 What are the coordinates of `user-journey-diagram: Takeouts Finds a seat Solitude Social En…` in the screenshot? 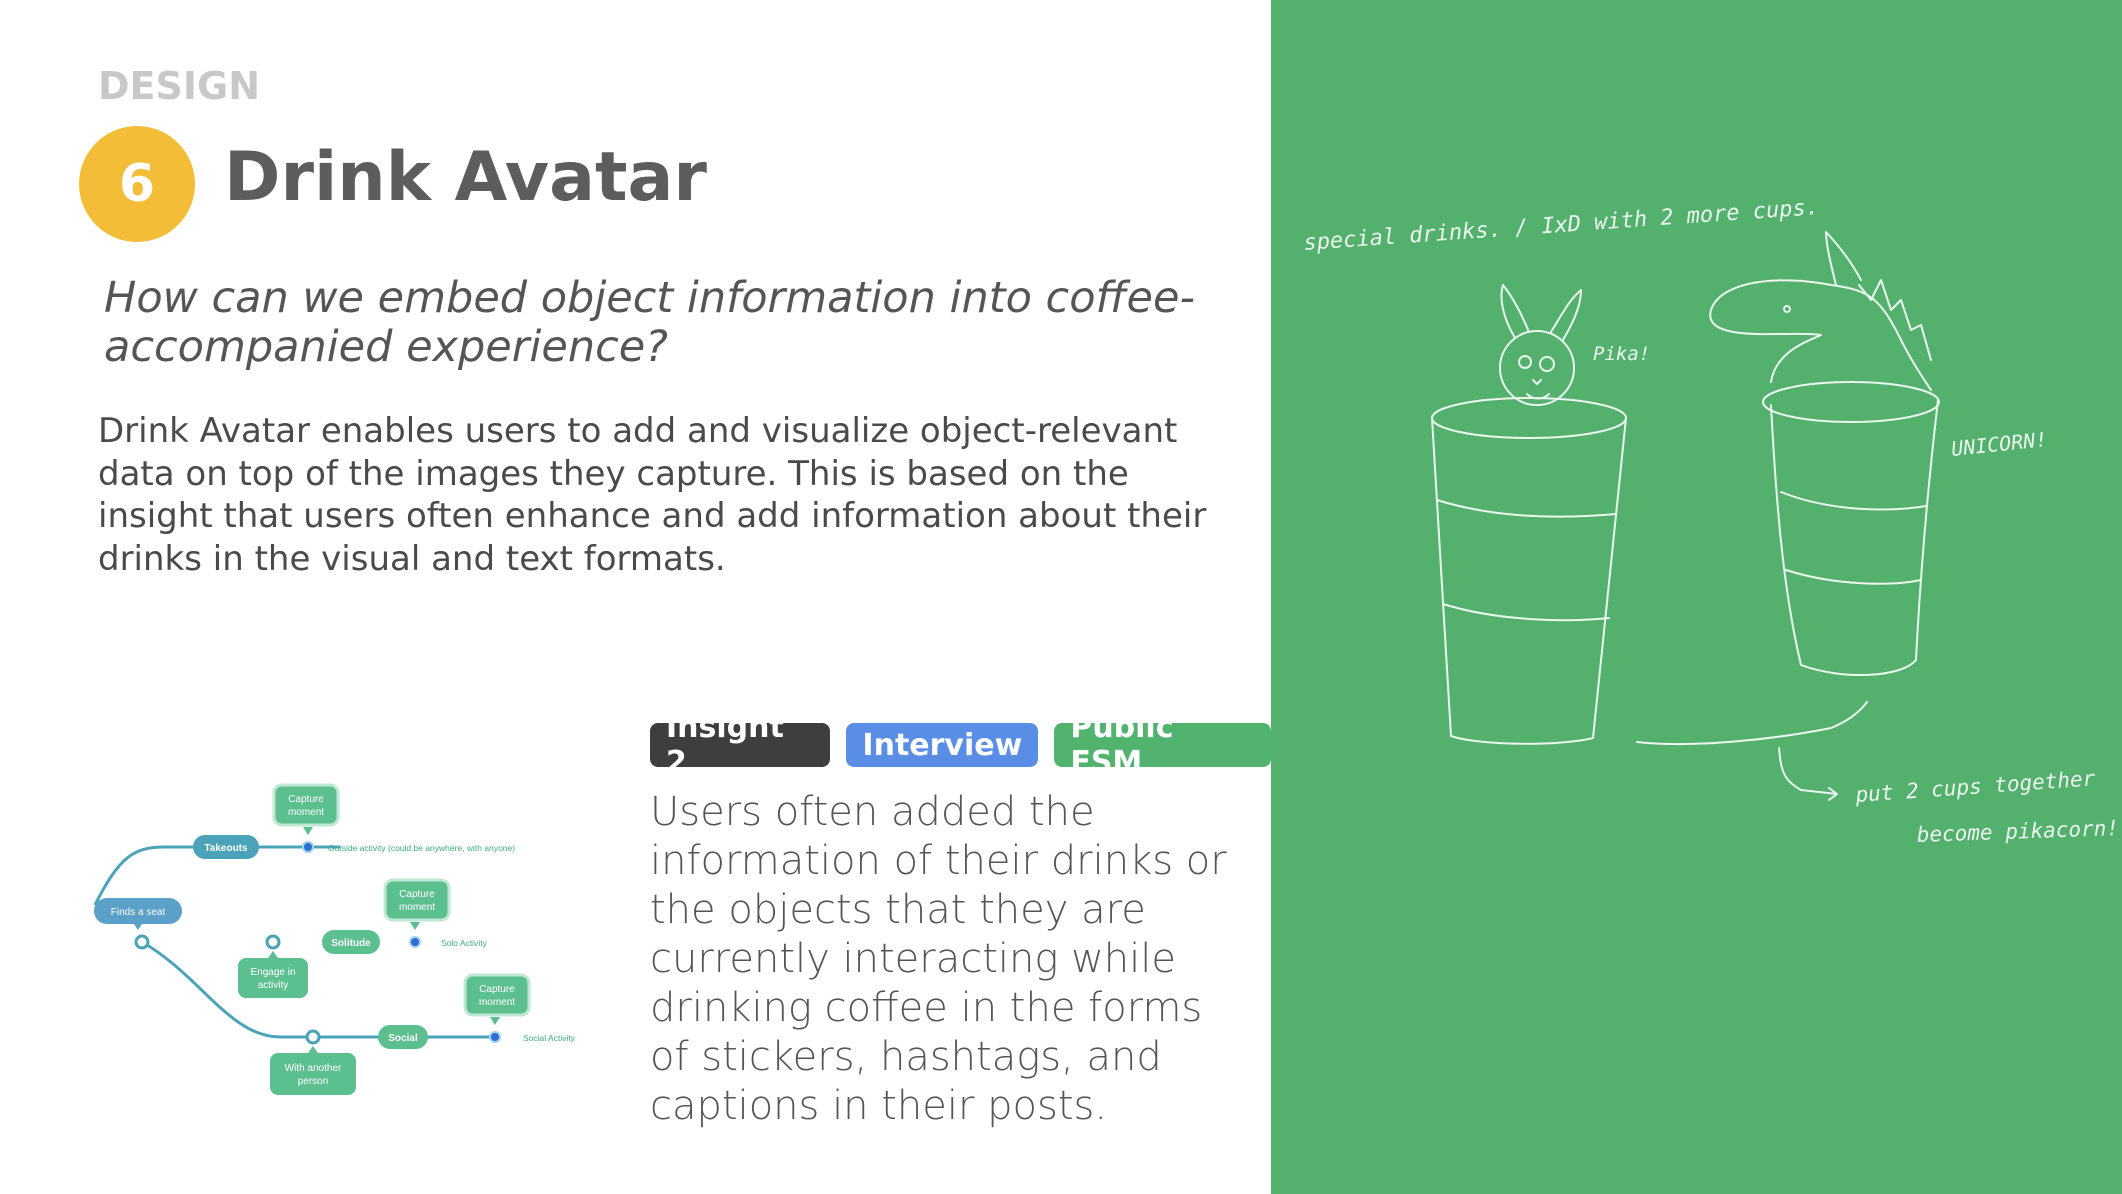 It's located at (333, 939).